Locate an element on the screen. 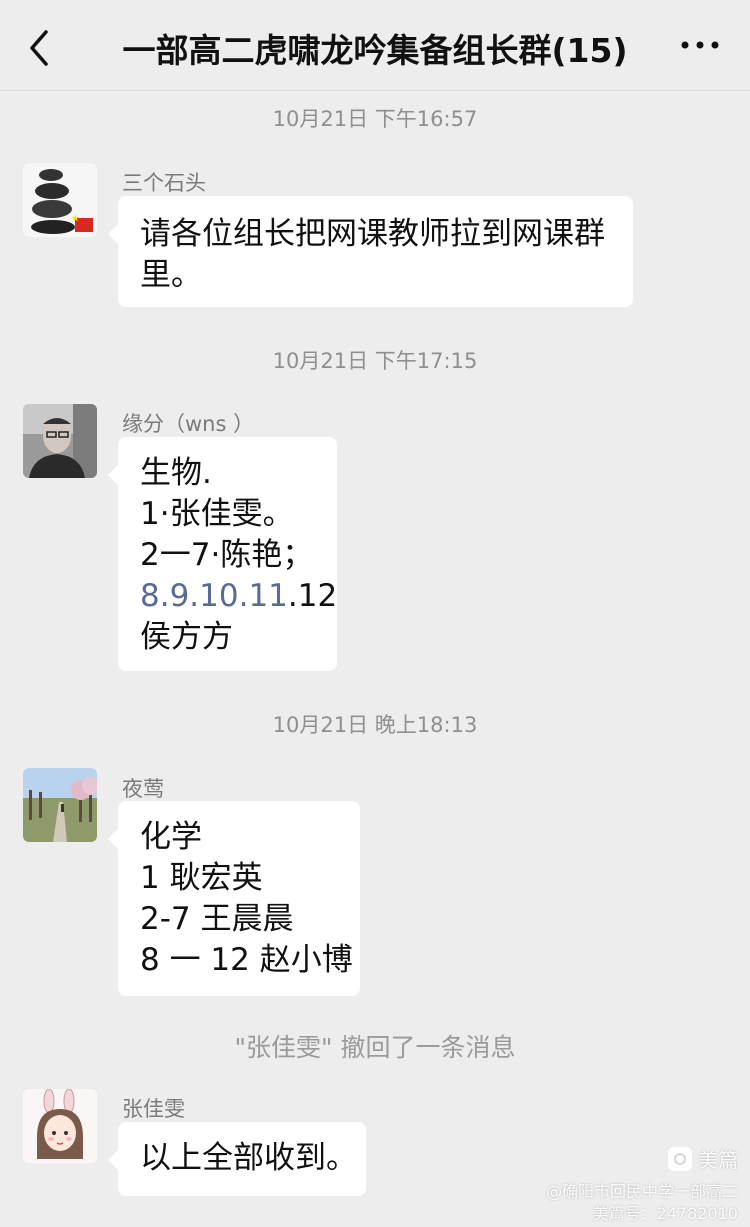 Image resolution: width=750 pixels, height=1227 pixels. landscape-avatar is located at coordinates (60, 805).